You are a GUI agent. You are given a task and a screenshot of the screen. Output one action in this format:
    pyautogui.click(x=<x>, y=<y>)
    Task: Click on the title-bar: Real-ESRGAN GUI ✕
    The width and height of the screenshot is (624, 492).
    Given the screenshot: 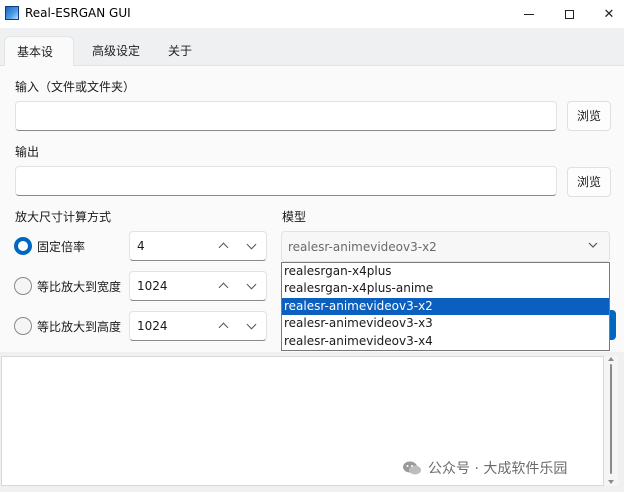 What is the action you would take?
    pyautogui.click(x=312, y=14)
    